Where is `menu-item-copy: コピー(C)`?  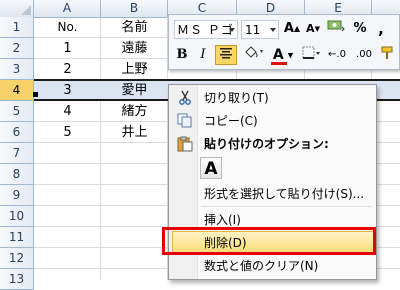 menu-item-copy: コピー(C) is located at coordinates (273, 121).